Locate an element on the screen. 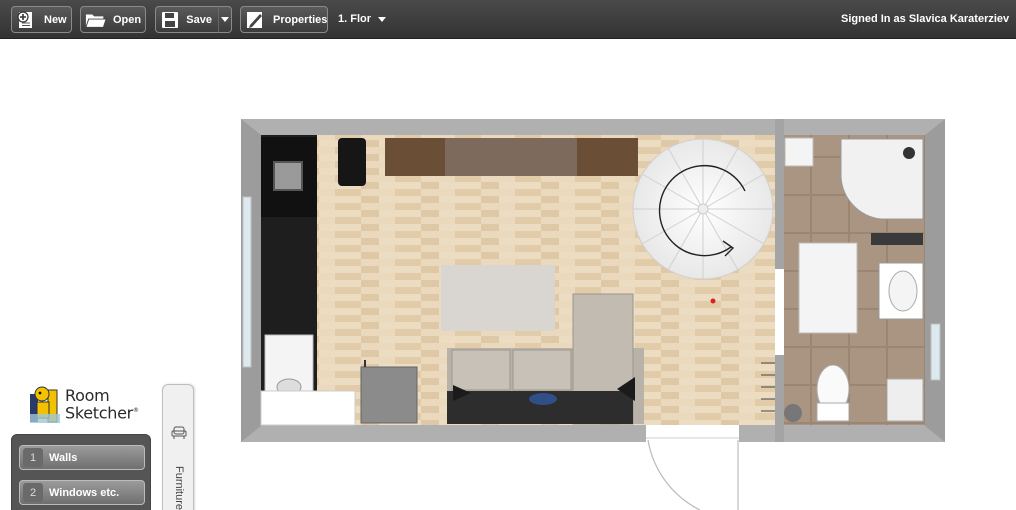  logo-wordmark: Room Sketcher® is located at coordinates (102, 404).